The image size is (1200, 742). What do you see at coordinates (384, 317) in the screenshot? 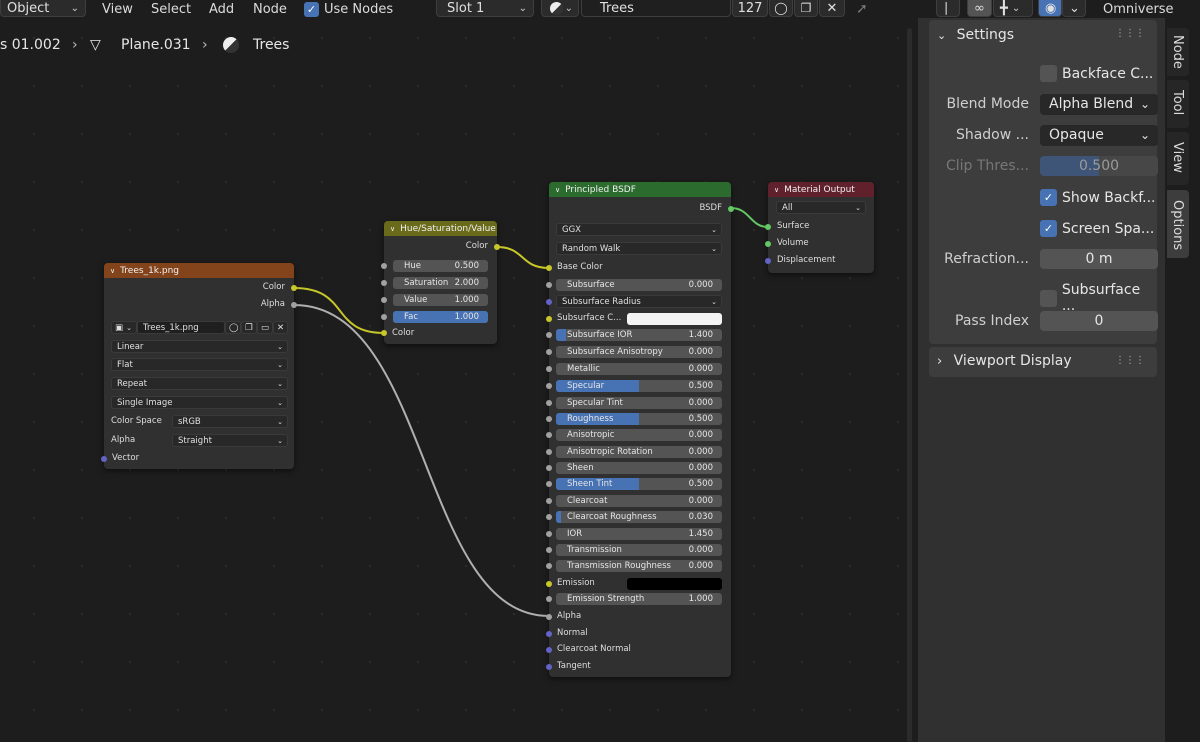
I see `input-fac-socket` at bounding box center [384, 317].